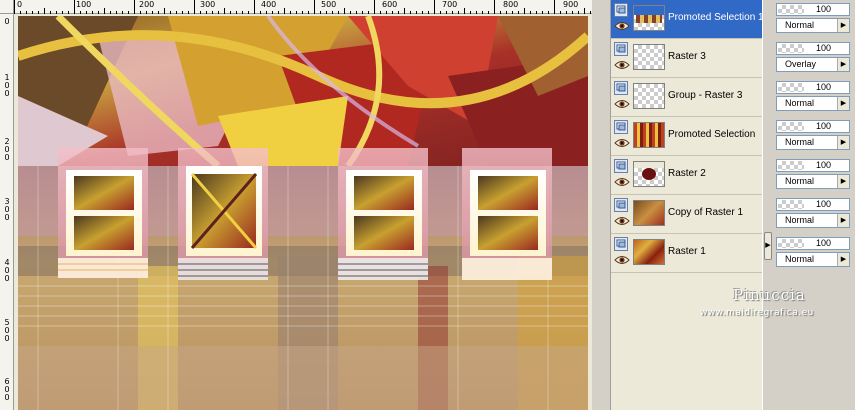  I want to click on blend-mode-value: Overlay, so click(801, 64).